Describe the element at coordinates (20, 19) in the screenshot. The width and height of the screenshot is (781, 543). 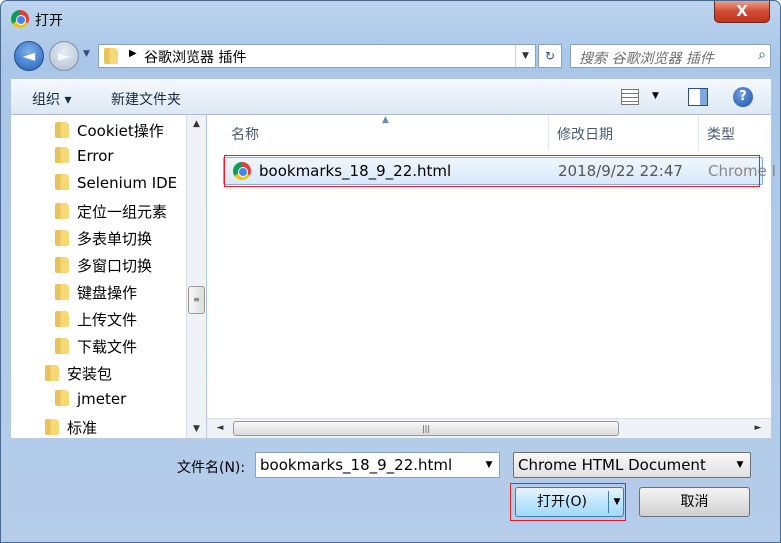
I see `chrome-app-icon` at that location.